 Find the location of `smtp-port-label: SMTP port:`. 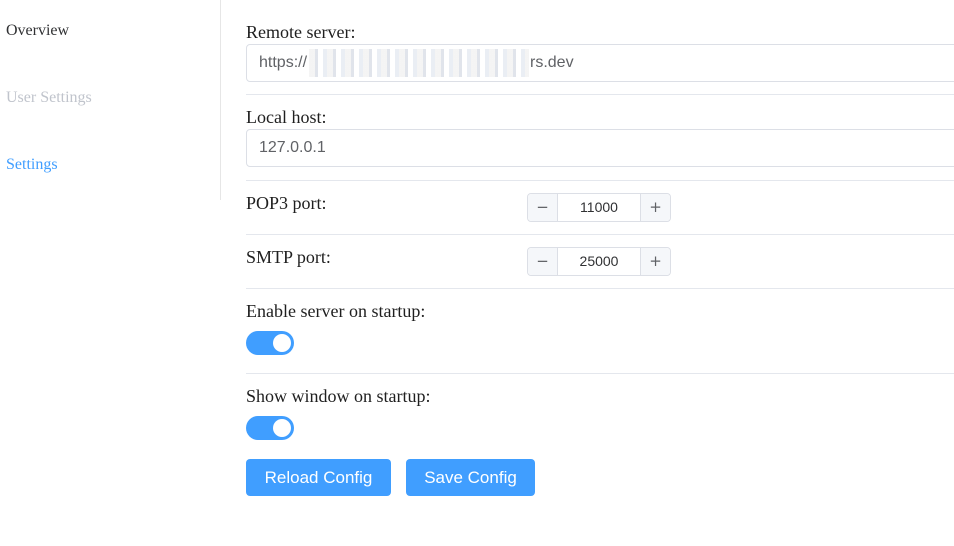

smtp-port-label: SMTP port: is located at coordinates (288, 257).